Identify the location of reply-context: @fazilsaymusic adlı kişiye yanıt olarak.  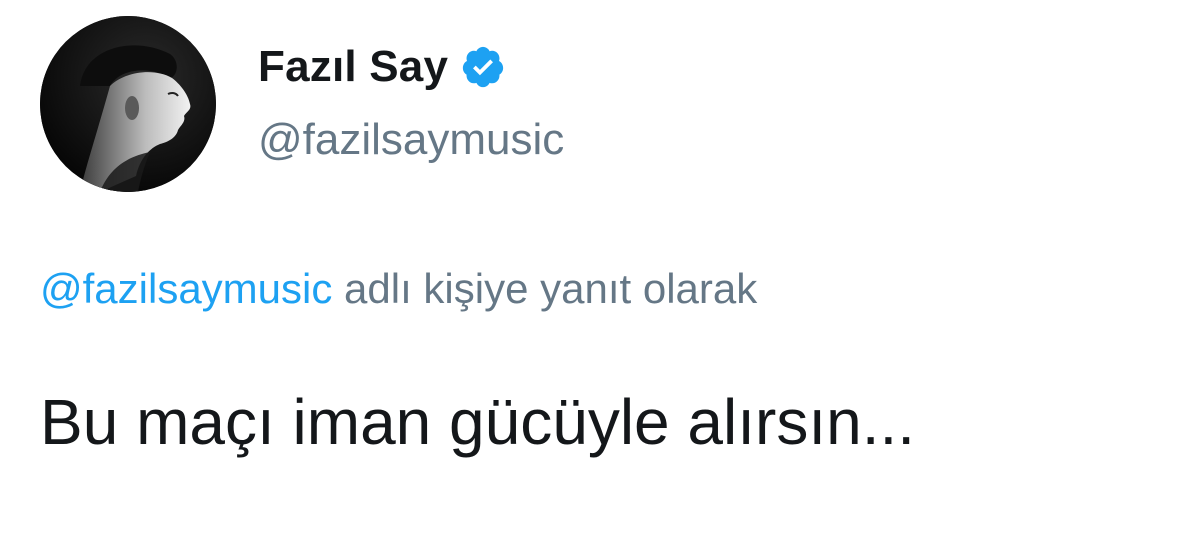
(398, 289).